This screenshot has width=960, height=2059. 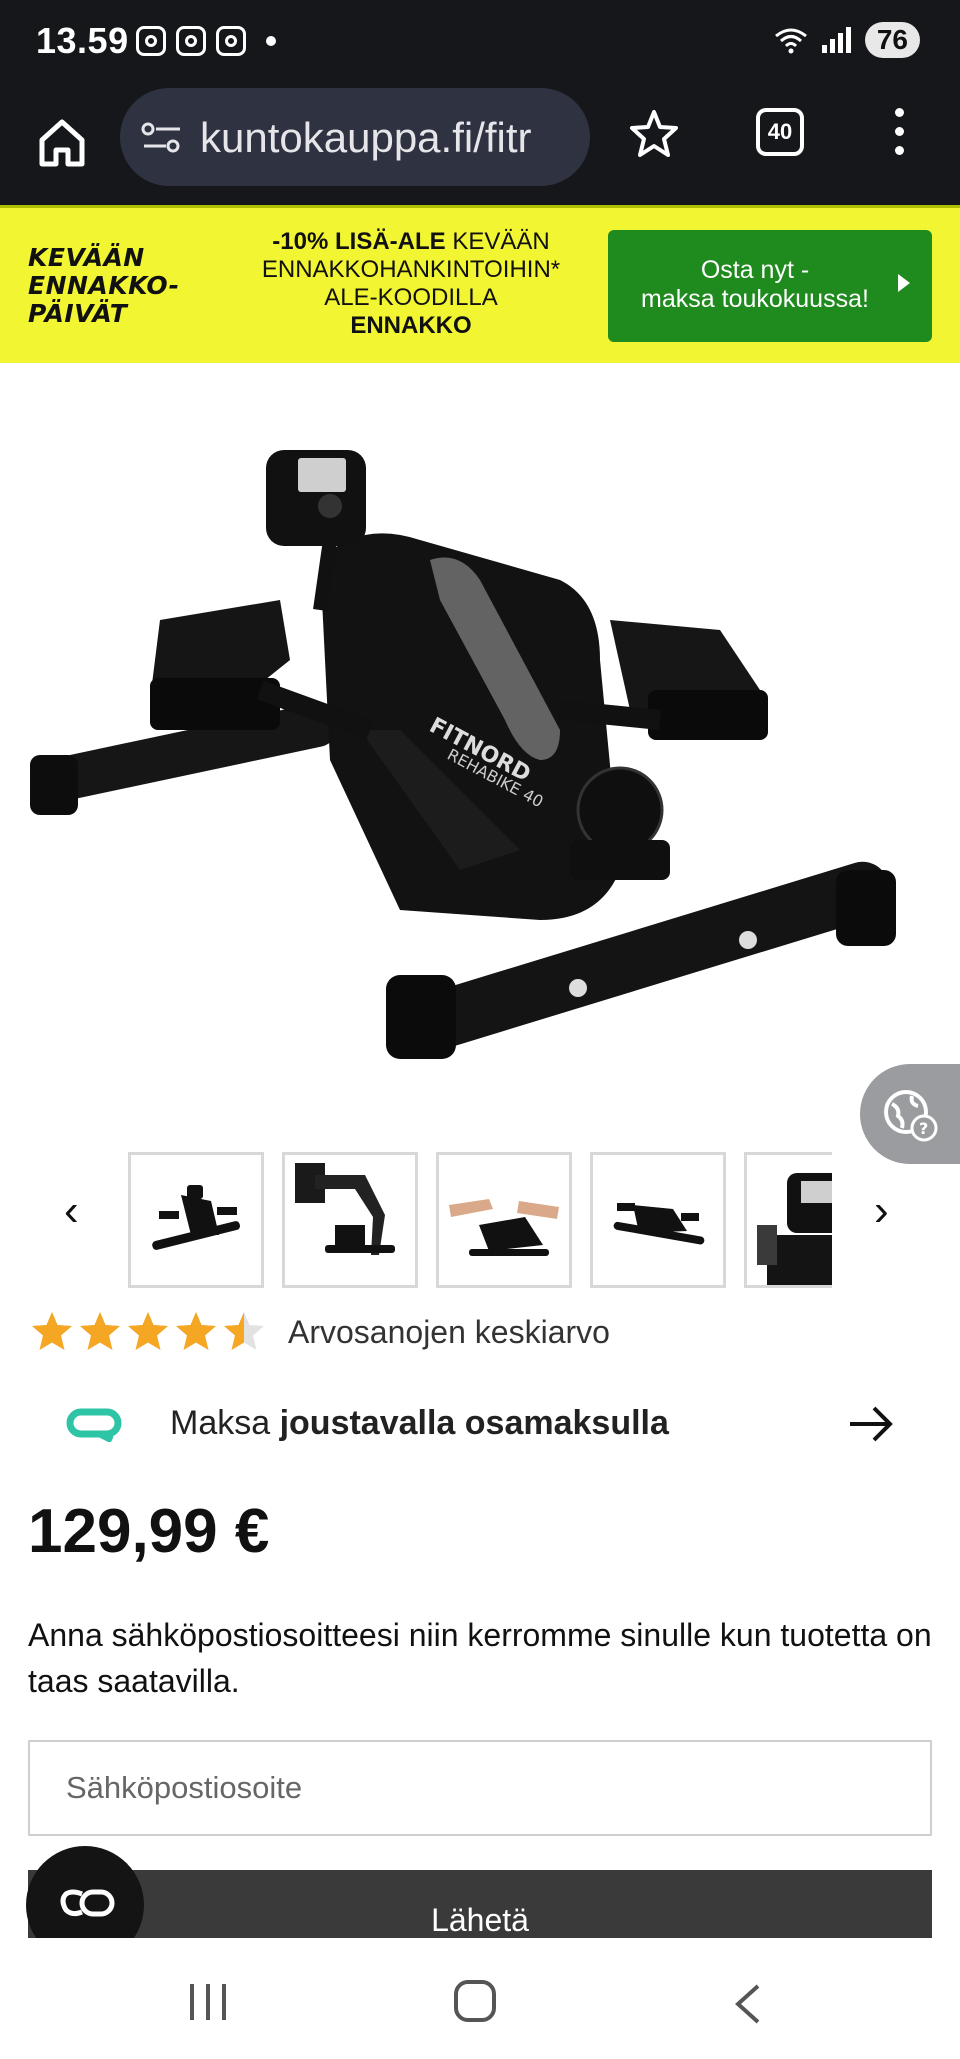 I want to click on status-system-icons: 76, so click(x=847, y=40).